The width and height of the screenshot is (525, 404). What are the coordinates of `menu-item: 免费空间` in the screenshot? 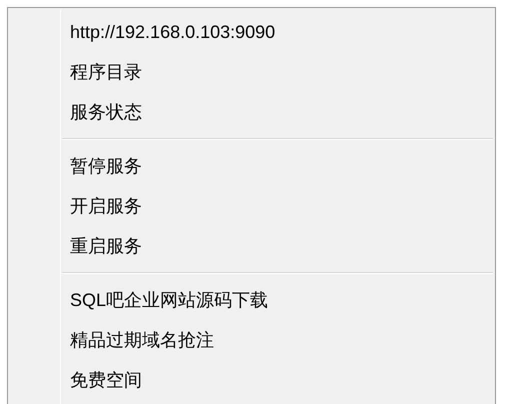 It's located at (251, 380).